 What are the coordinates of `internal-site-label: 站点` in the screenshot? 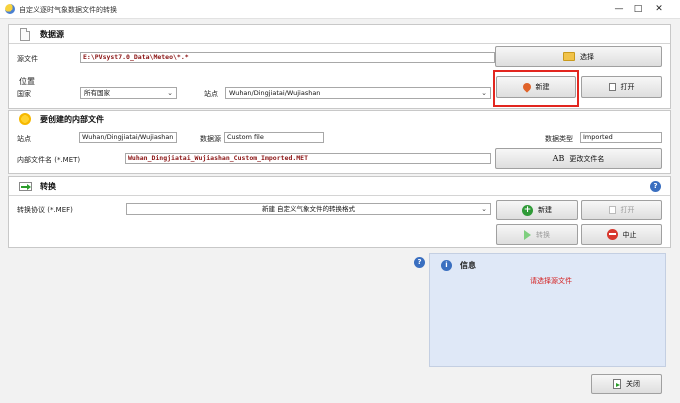 It's located at (24, 139).